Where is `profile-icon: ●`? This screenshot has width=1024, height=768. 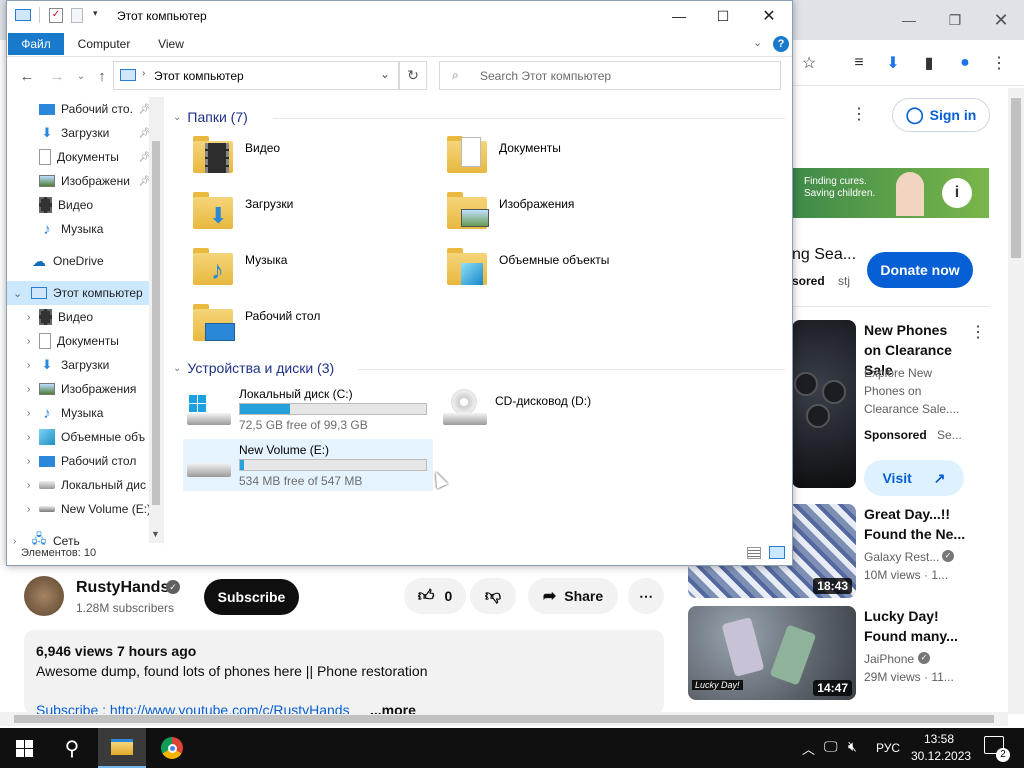 profile-icon: ● is located at coordinates (965, 63).